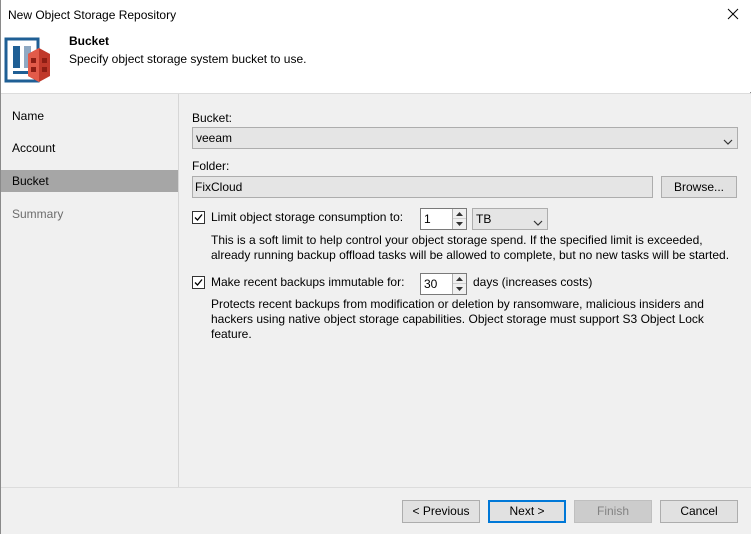 This screenshot has width=751, height=534. I want to click on limit-consumption-checkbox, so click(198, 217).